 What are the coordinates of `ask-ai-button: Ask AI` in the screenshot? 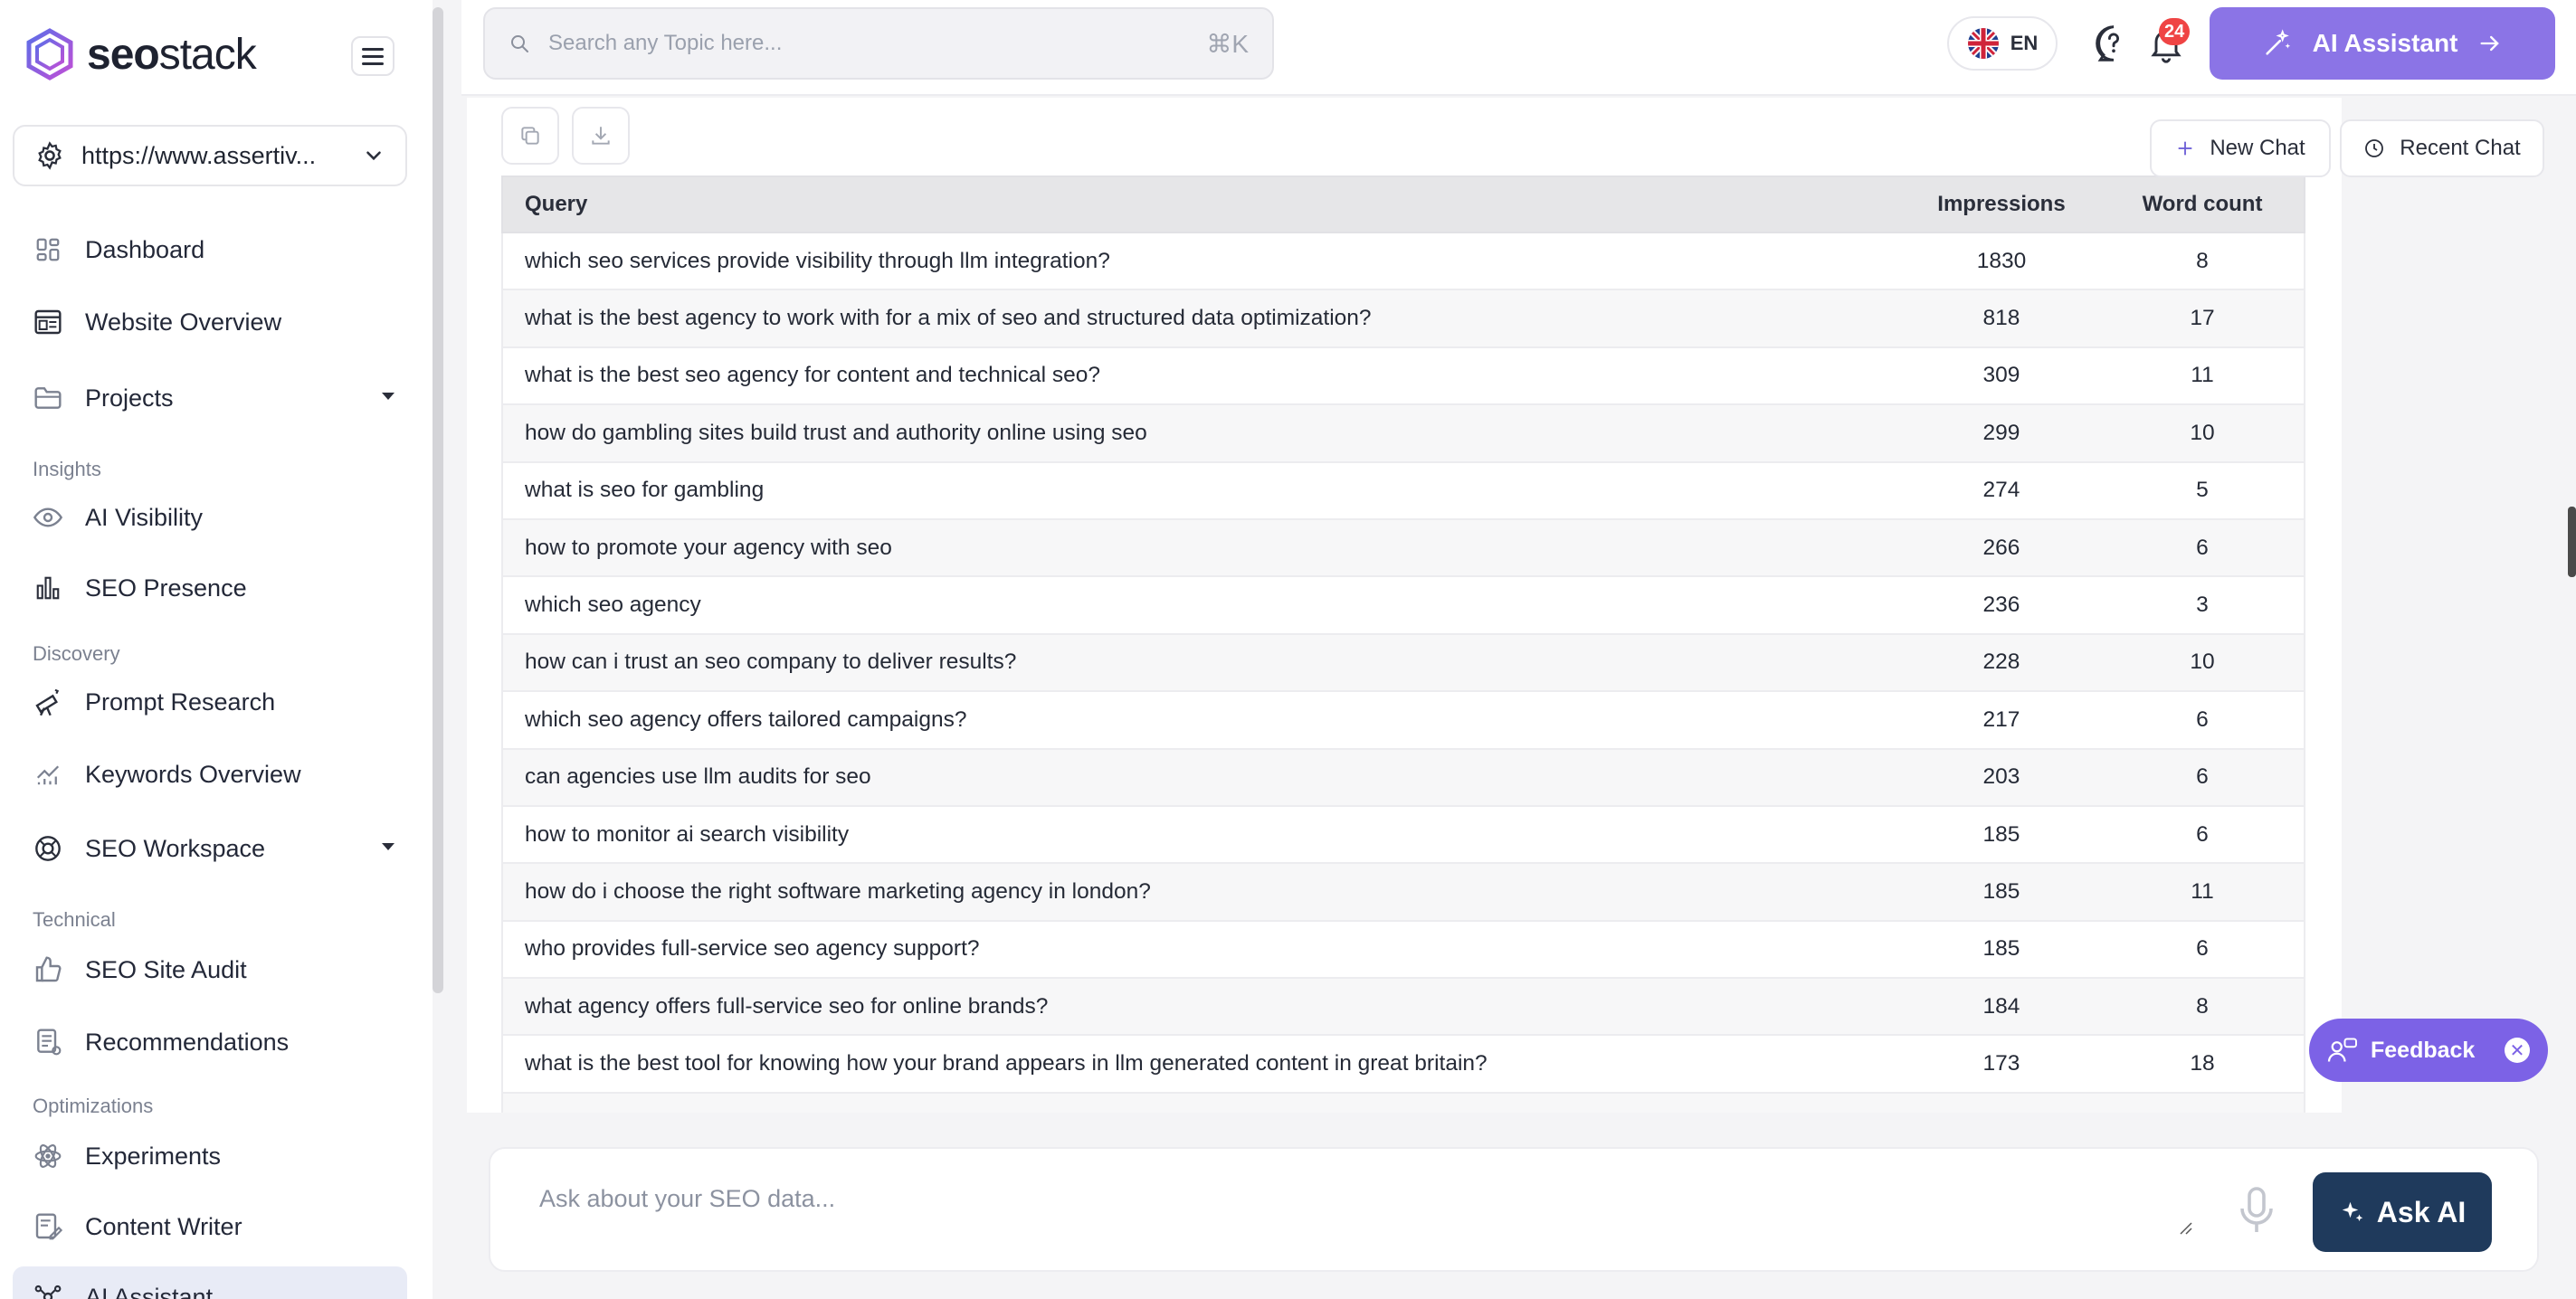 It's located at (2402, 1212).